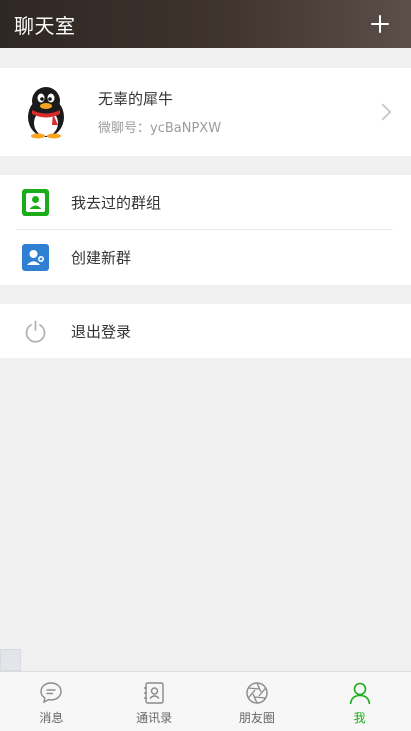 The image size is (411, 731). Describe the element at coordinates (383, 112) in the screenshot. I see `chevron-right-icon` at that location.